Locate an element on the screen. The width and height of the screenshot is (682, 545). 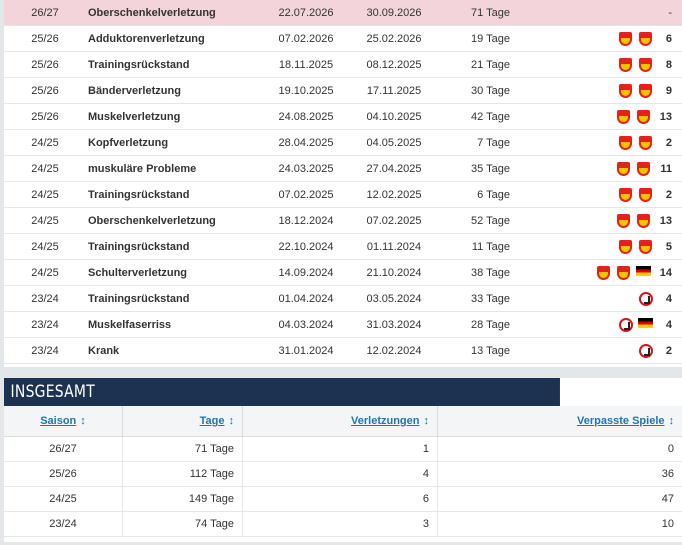
until-date-cell: 04.10.2025 is located at coordinates (394, 116).